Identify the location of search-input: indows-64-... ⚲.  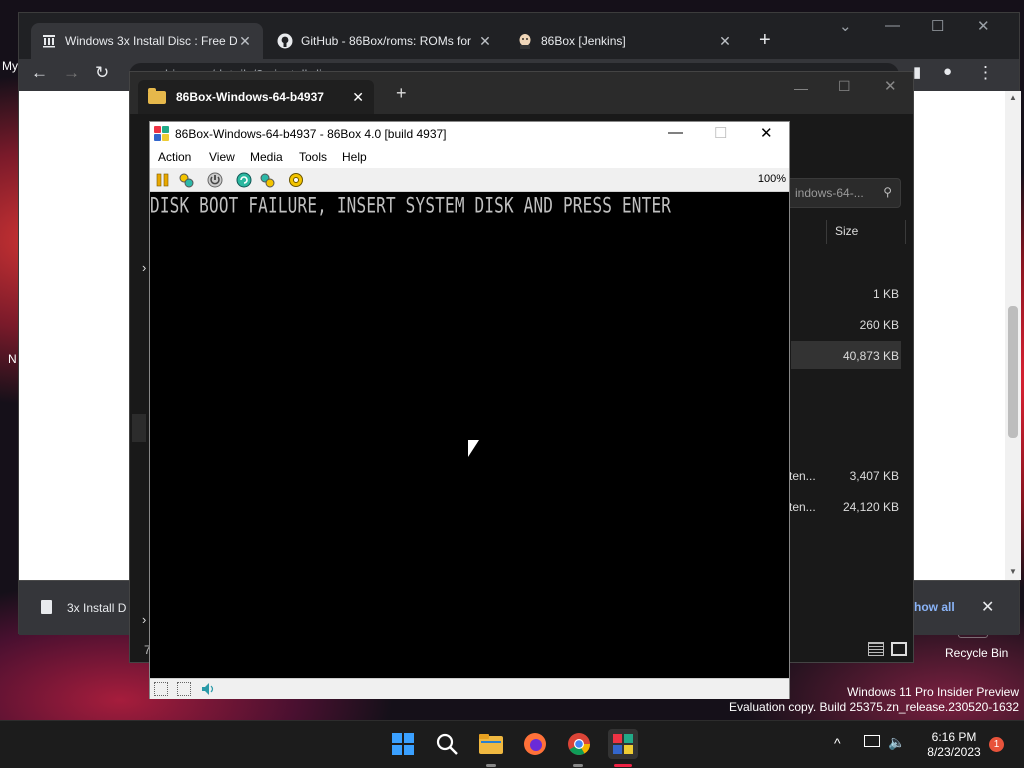
(843, 193).